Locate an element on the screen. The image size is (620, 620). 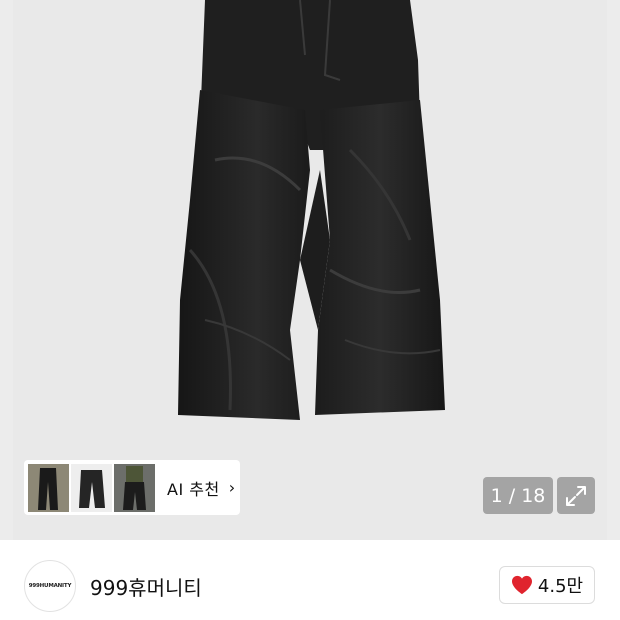
ai-recommend-panel: AI 추천 › is located at coordinates (132, 487).